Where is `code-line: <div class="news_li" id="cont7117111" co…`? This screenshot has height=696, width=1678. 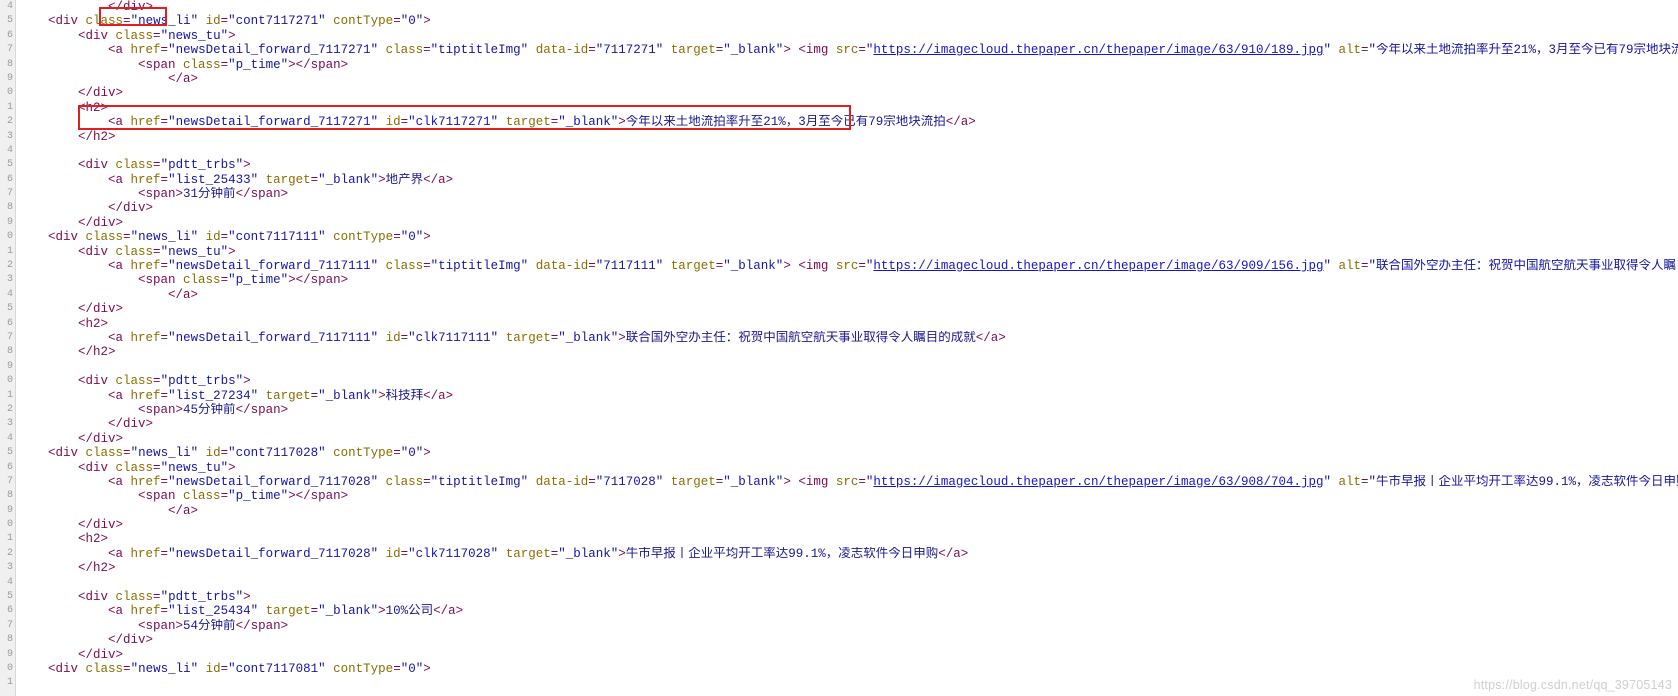 code-line: <div class="news_li" id="cont7117111" co… is located at coordinates (239, 237).